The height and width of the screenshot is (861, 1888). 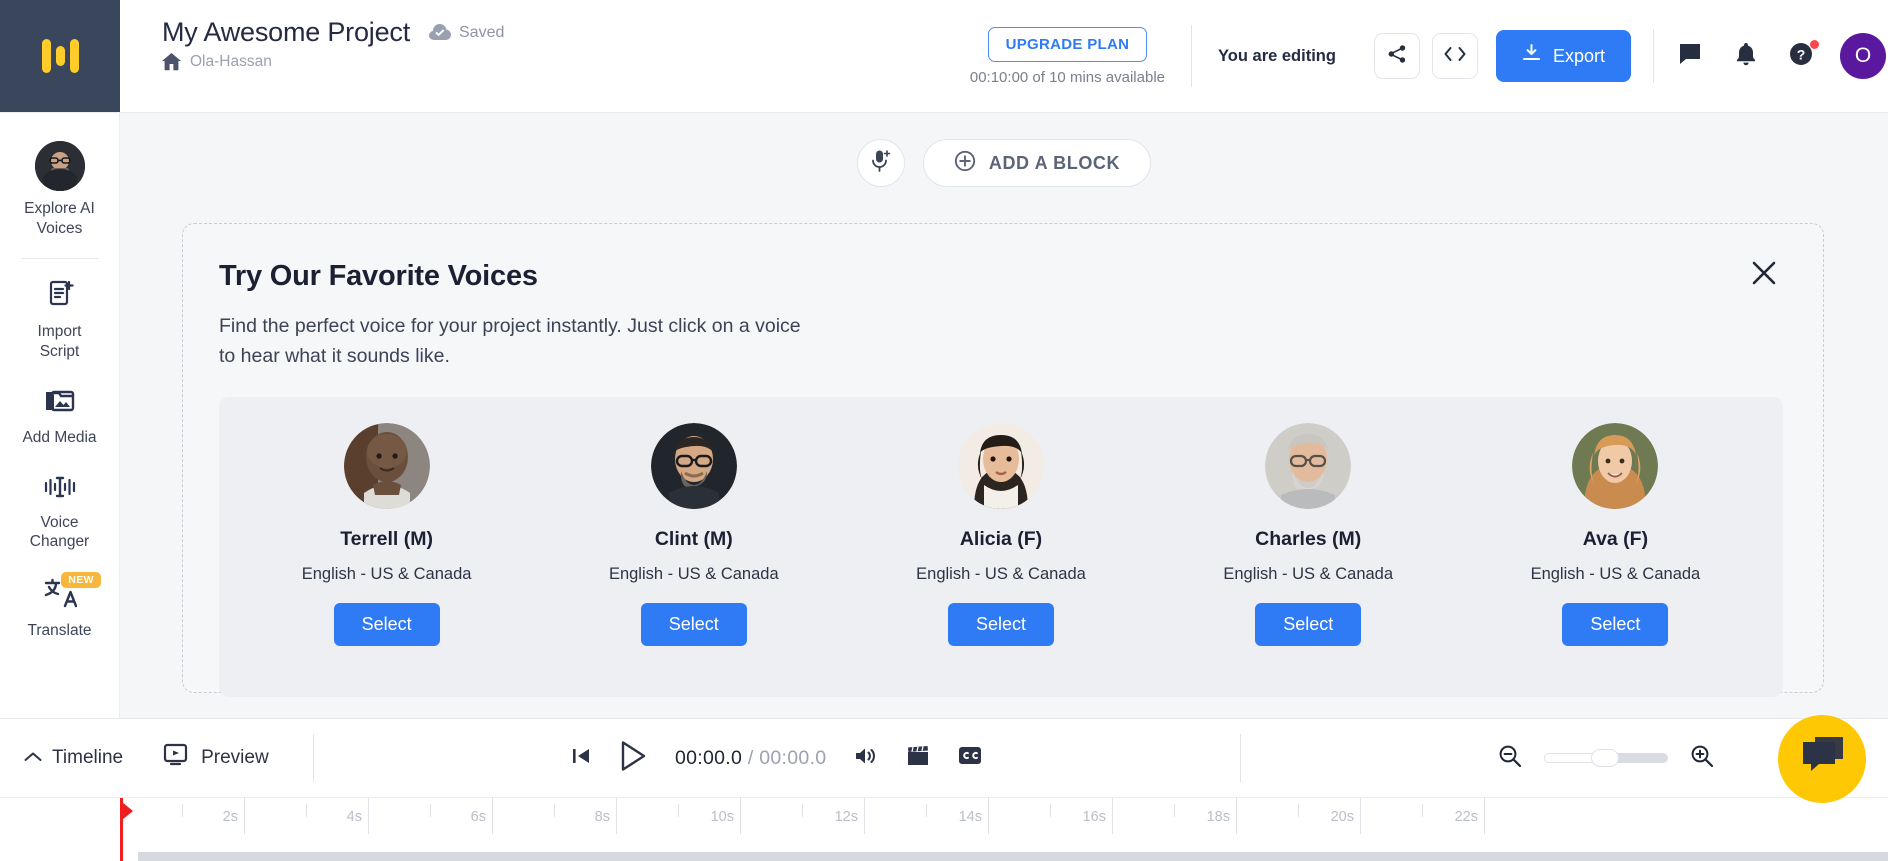 I want to click on voice-card: Ava (F) English - US & Canada Select, so click(x=1615, y=535).